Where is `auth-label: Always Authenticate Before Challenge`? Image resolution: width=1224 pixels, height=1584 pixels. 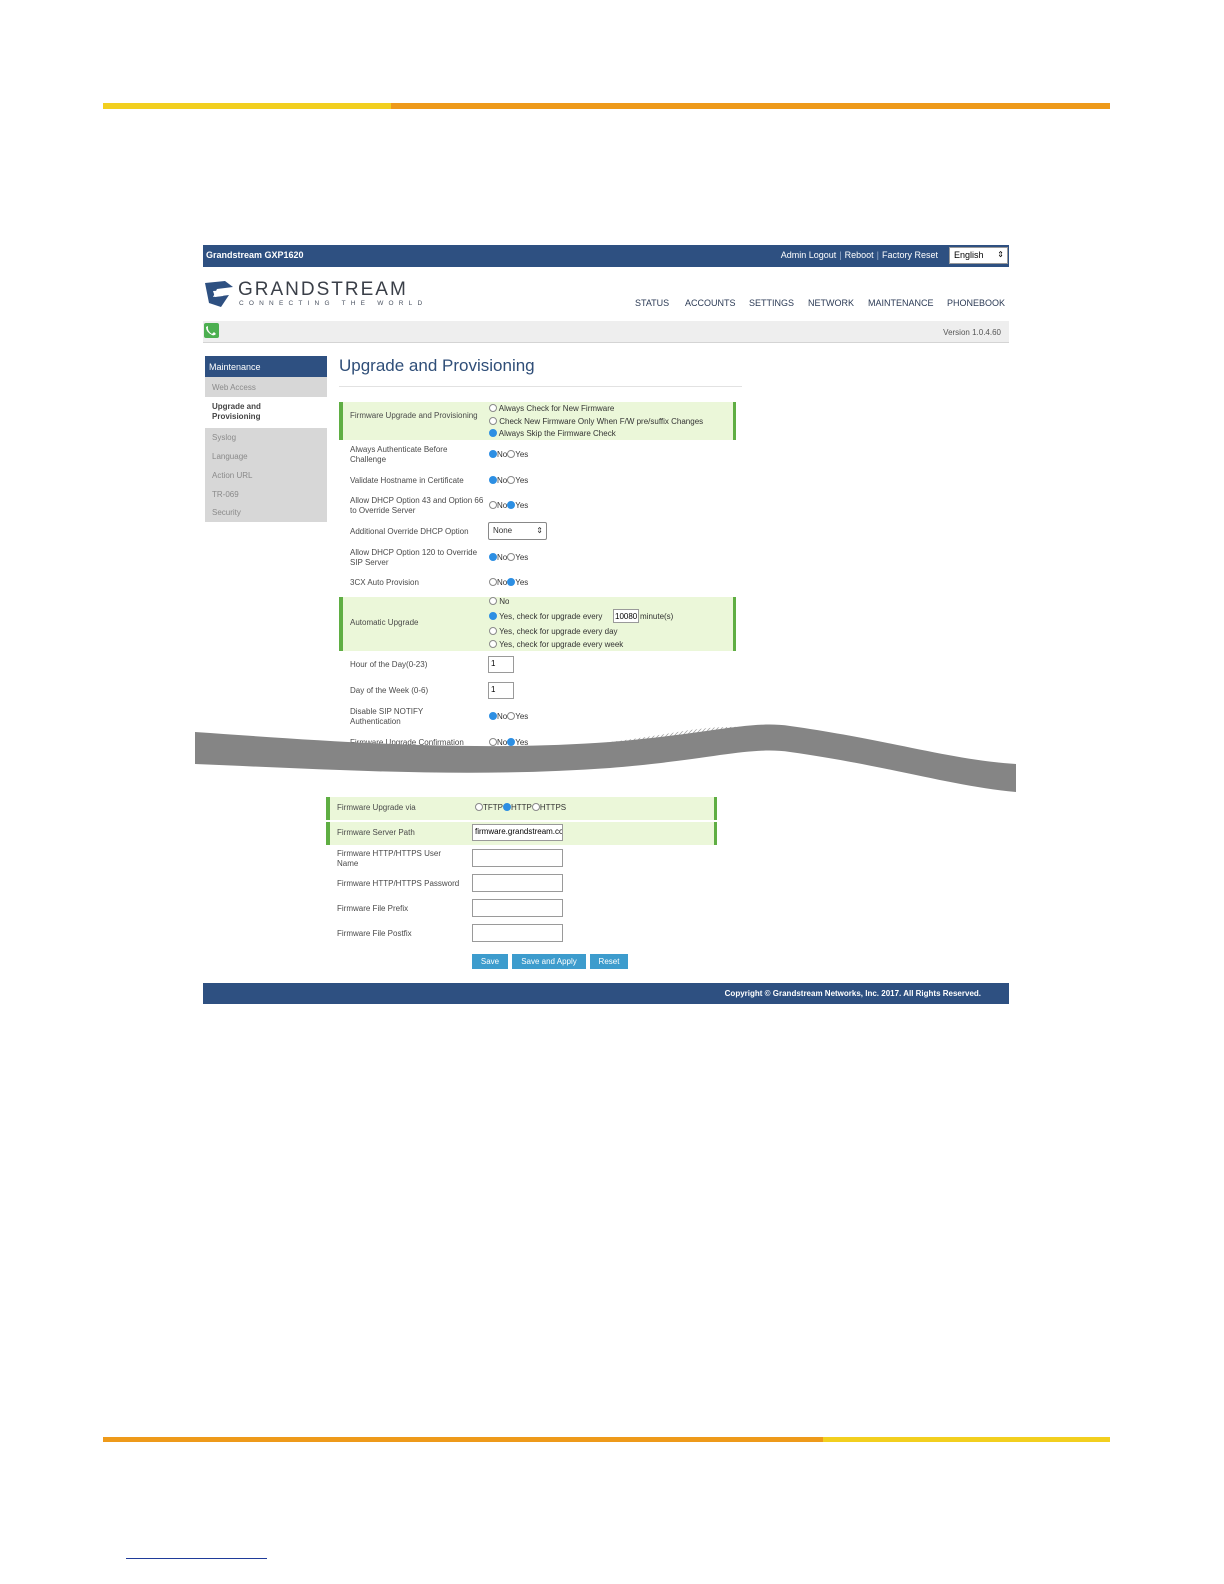
auth-label: Always Authenticate Before Challenge is located at coordinates (399, 454).